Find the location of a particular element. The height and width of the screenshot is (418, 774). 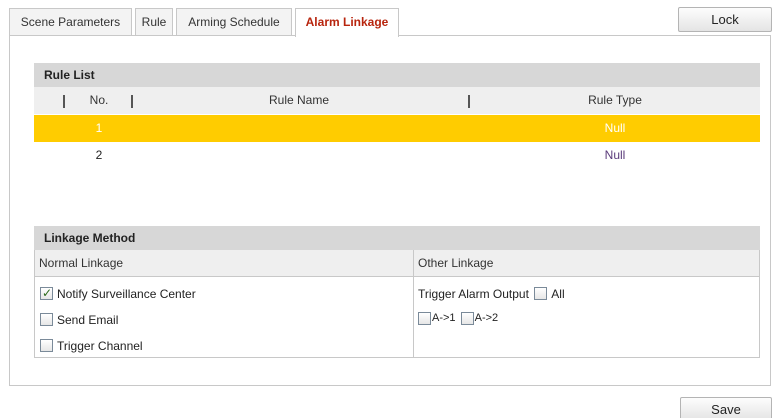

rule-list-header: Rule List is located at coordinates (397, 75).